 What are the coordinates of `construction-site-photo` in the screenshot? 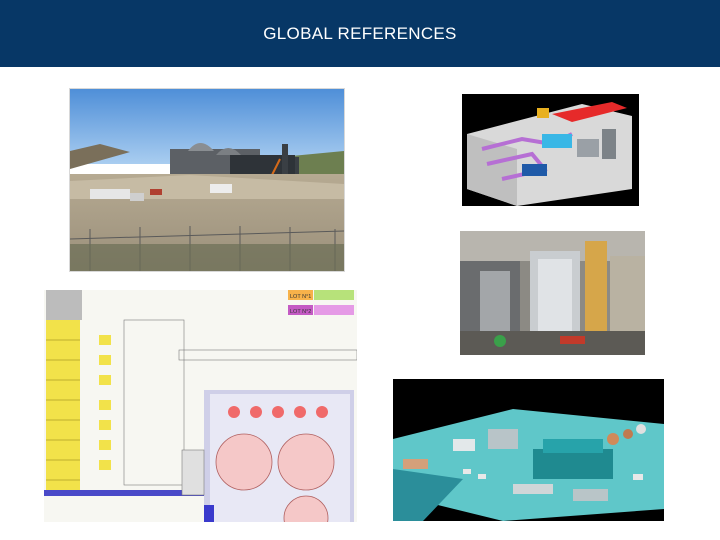 It's located at (207, 180).